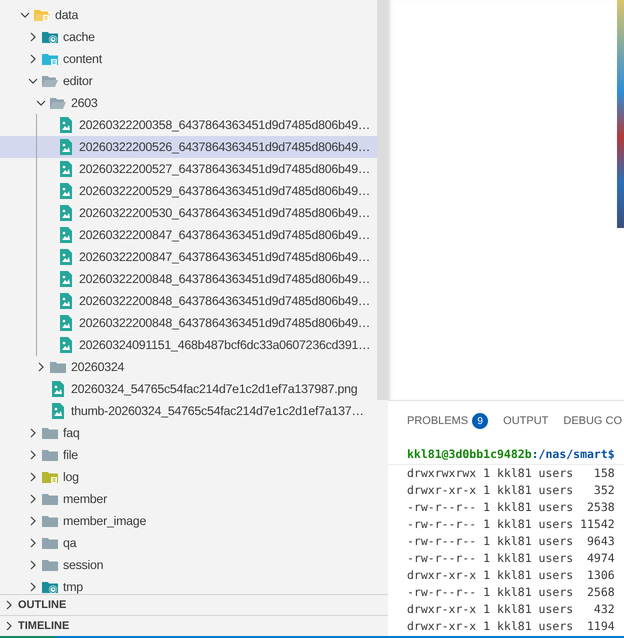 This screenshot has width=624, height=638. I want to click on terminal-line: drwxr-xr-x 1 kkl81 users 352, so click(511, 490).